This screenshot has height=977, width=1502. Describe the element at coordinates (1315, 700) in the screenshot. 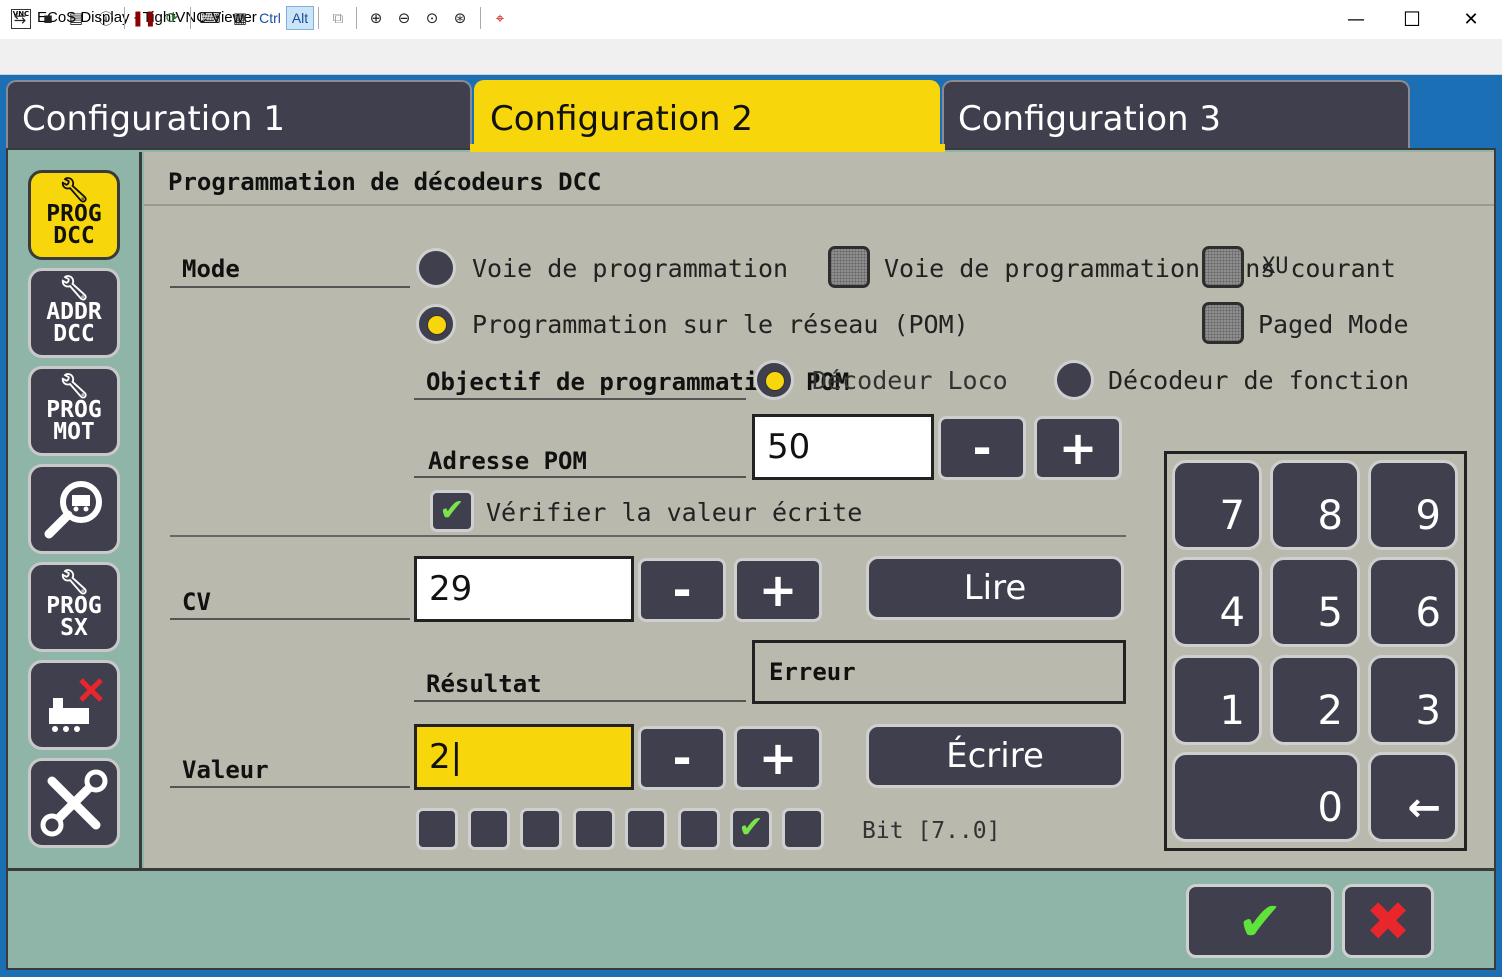

I see `key-2: 2` at that location.